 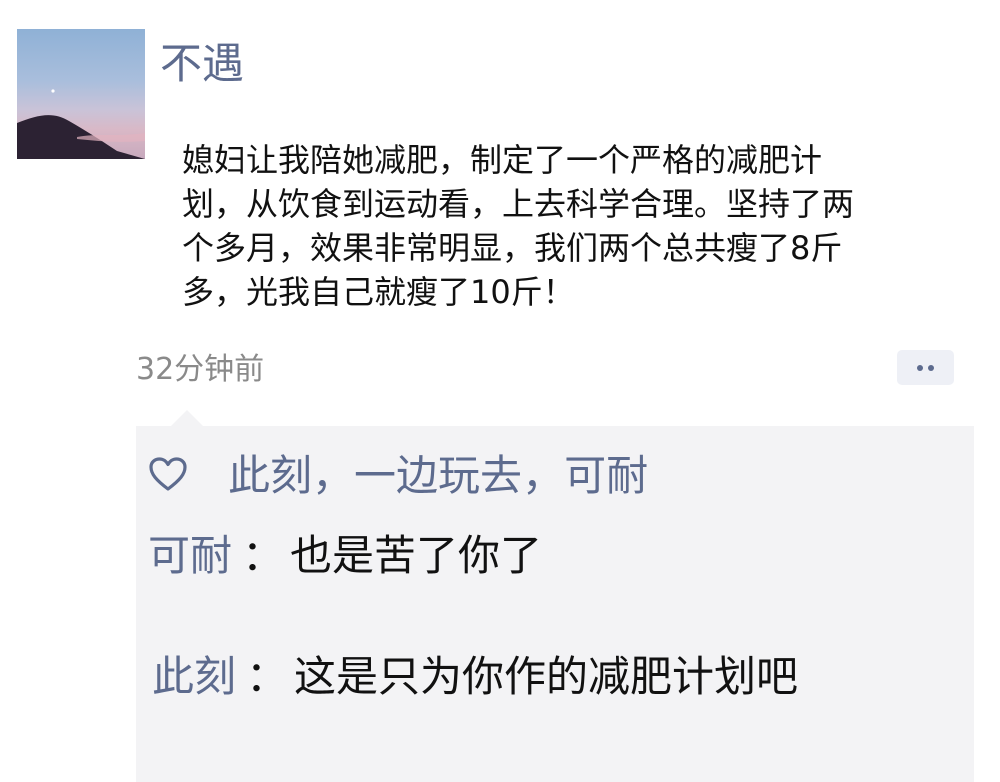 I want to click on comment-area-pointer, so click(x=187, y=418).